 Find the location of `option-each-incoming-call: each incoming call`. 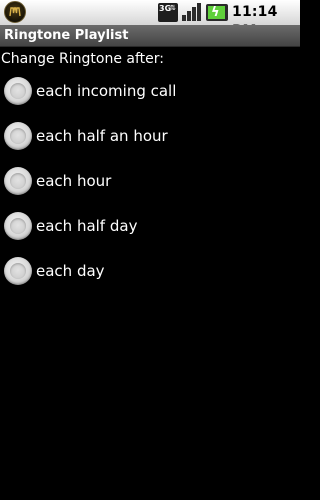

option-each-incoming-call: each incoming call is located at coordinates (150, 91).